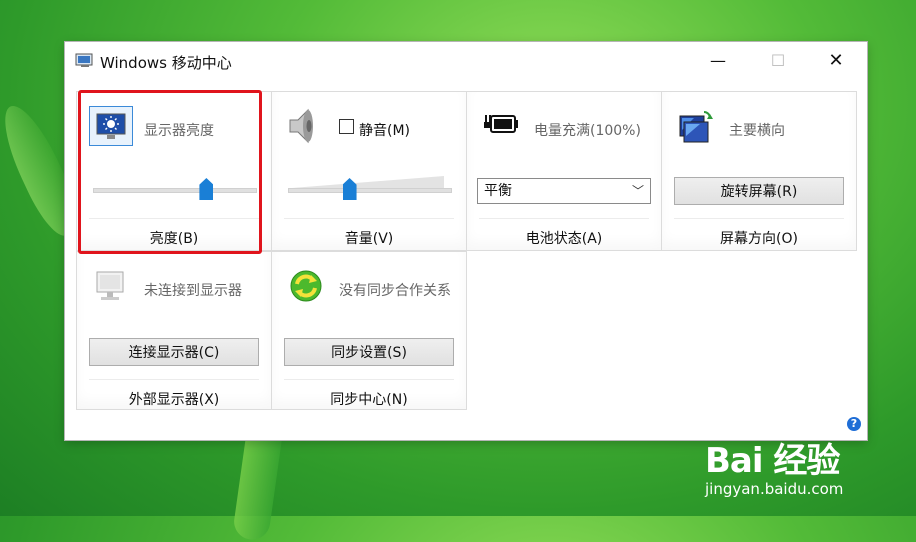  Describe the element at coordinates (564, 233) in the screenshot. I see `battery-label: 电池状态(A)` at that location.